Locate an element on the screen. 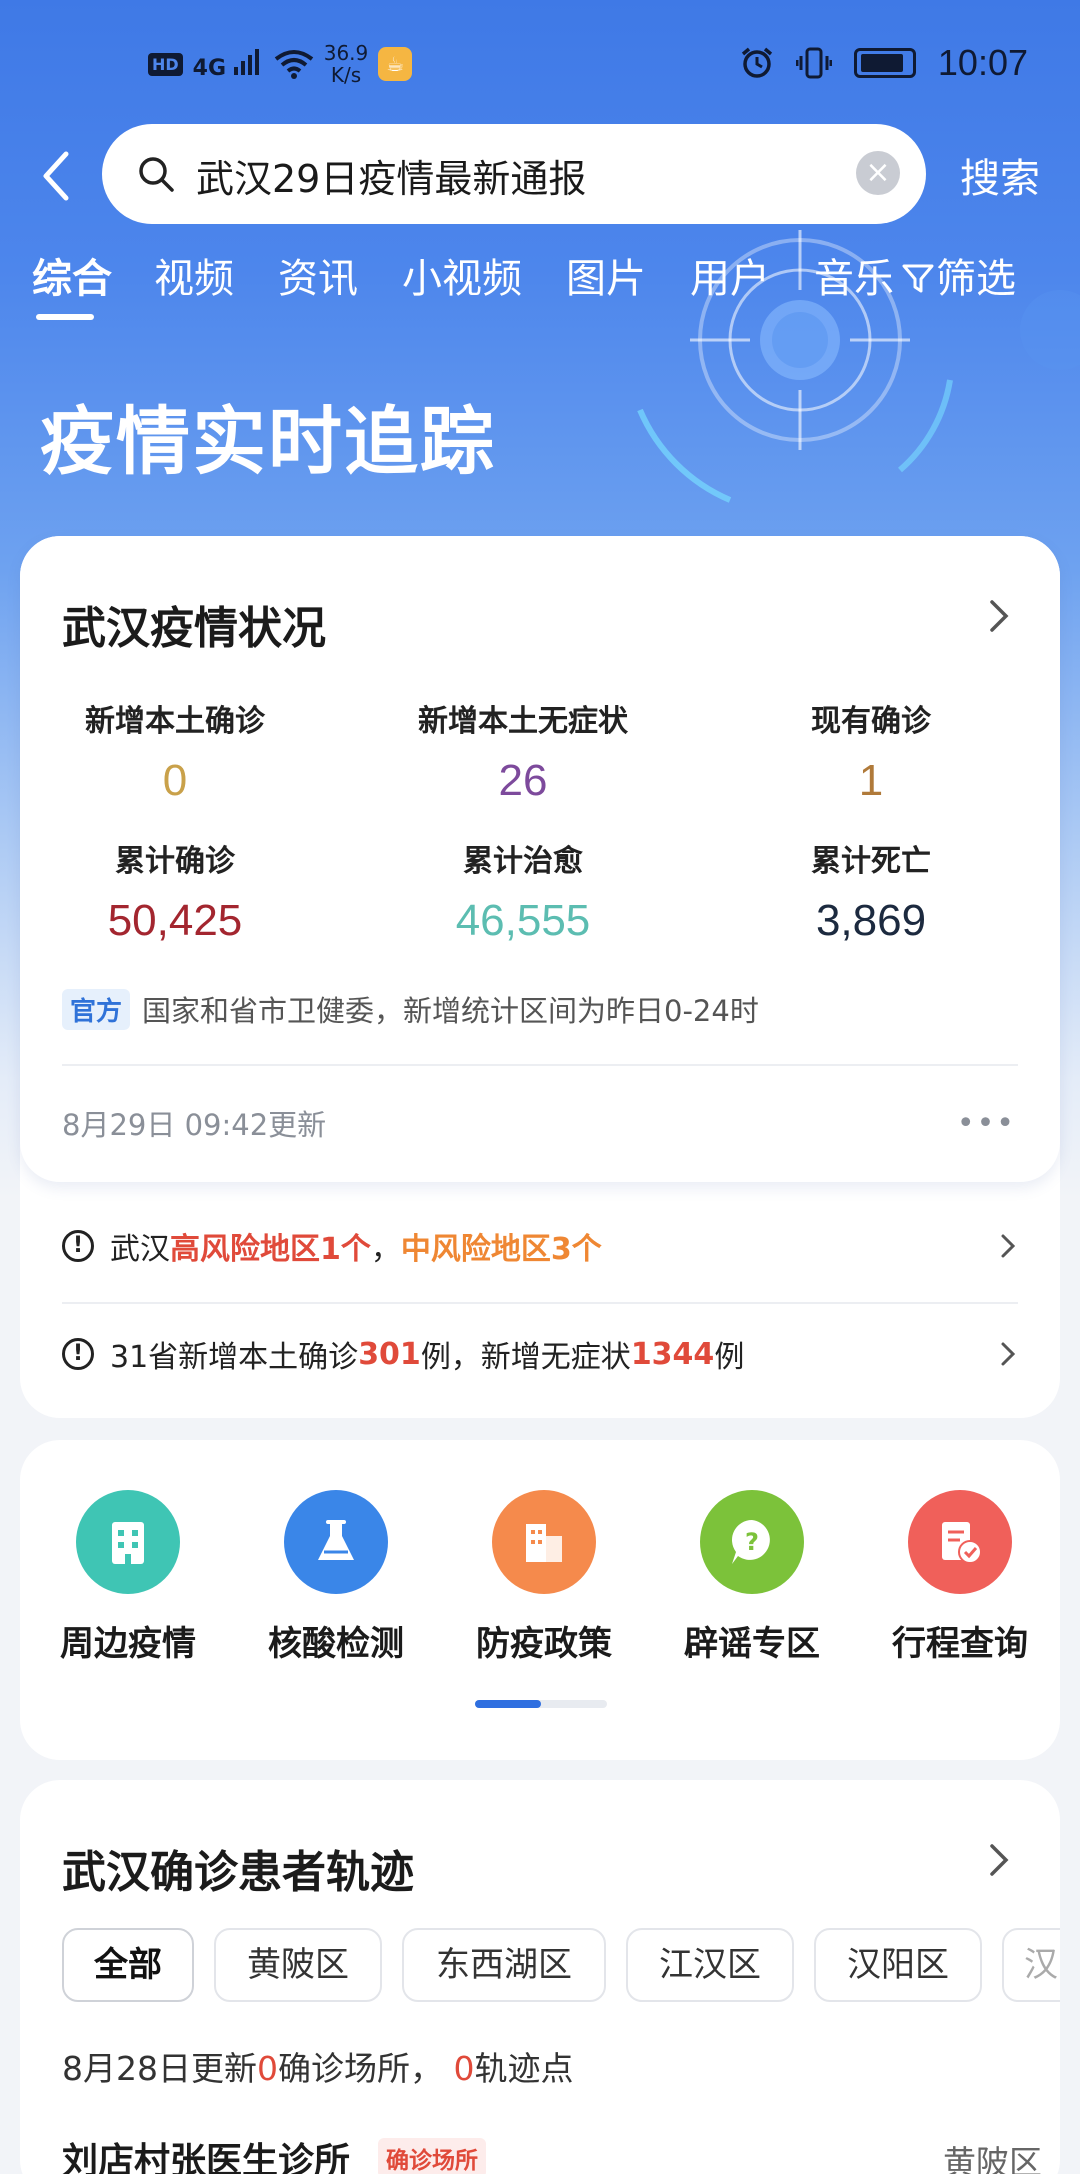 The image size is (1080, 2174). tab-short-video: 小视频 is located at coordinates (462, 275).